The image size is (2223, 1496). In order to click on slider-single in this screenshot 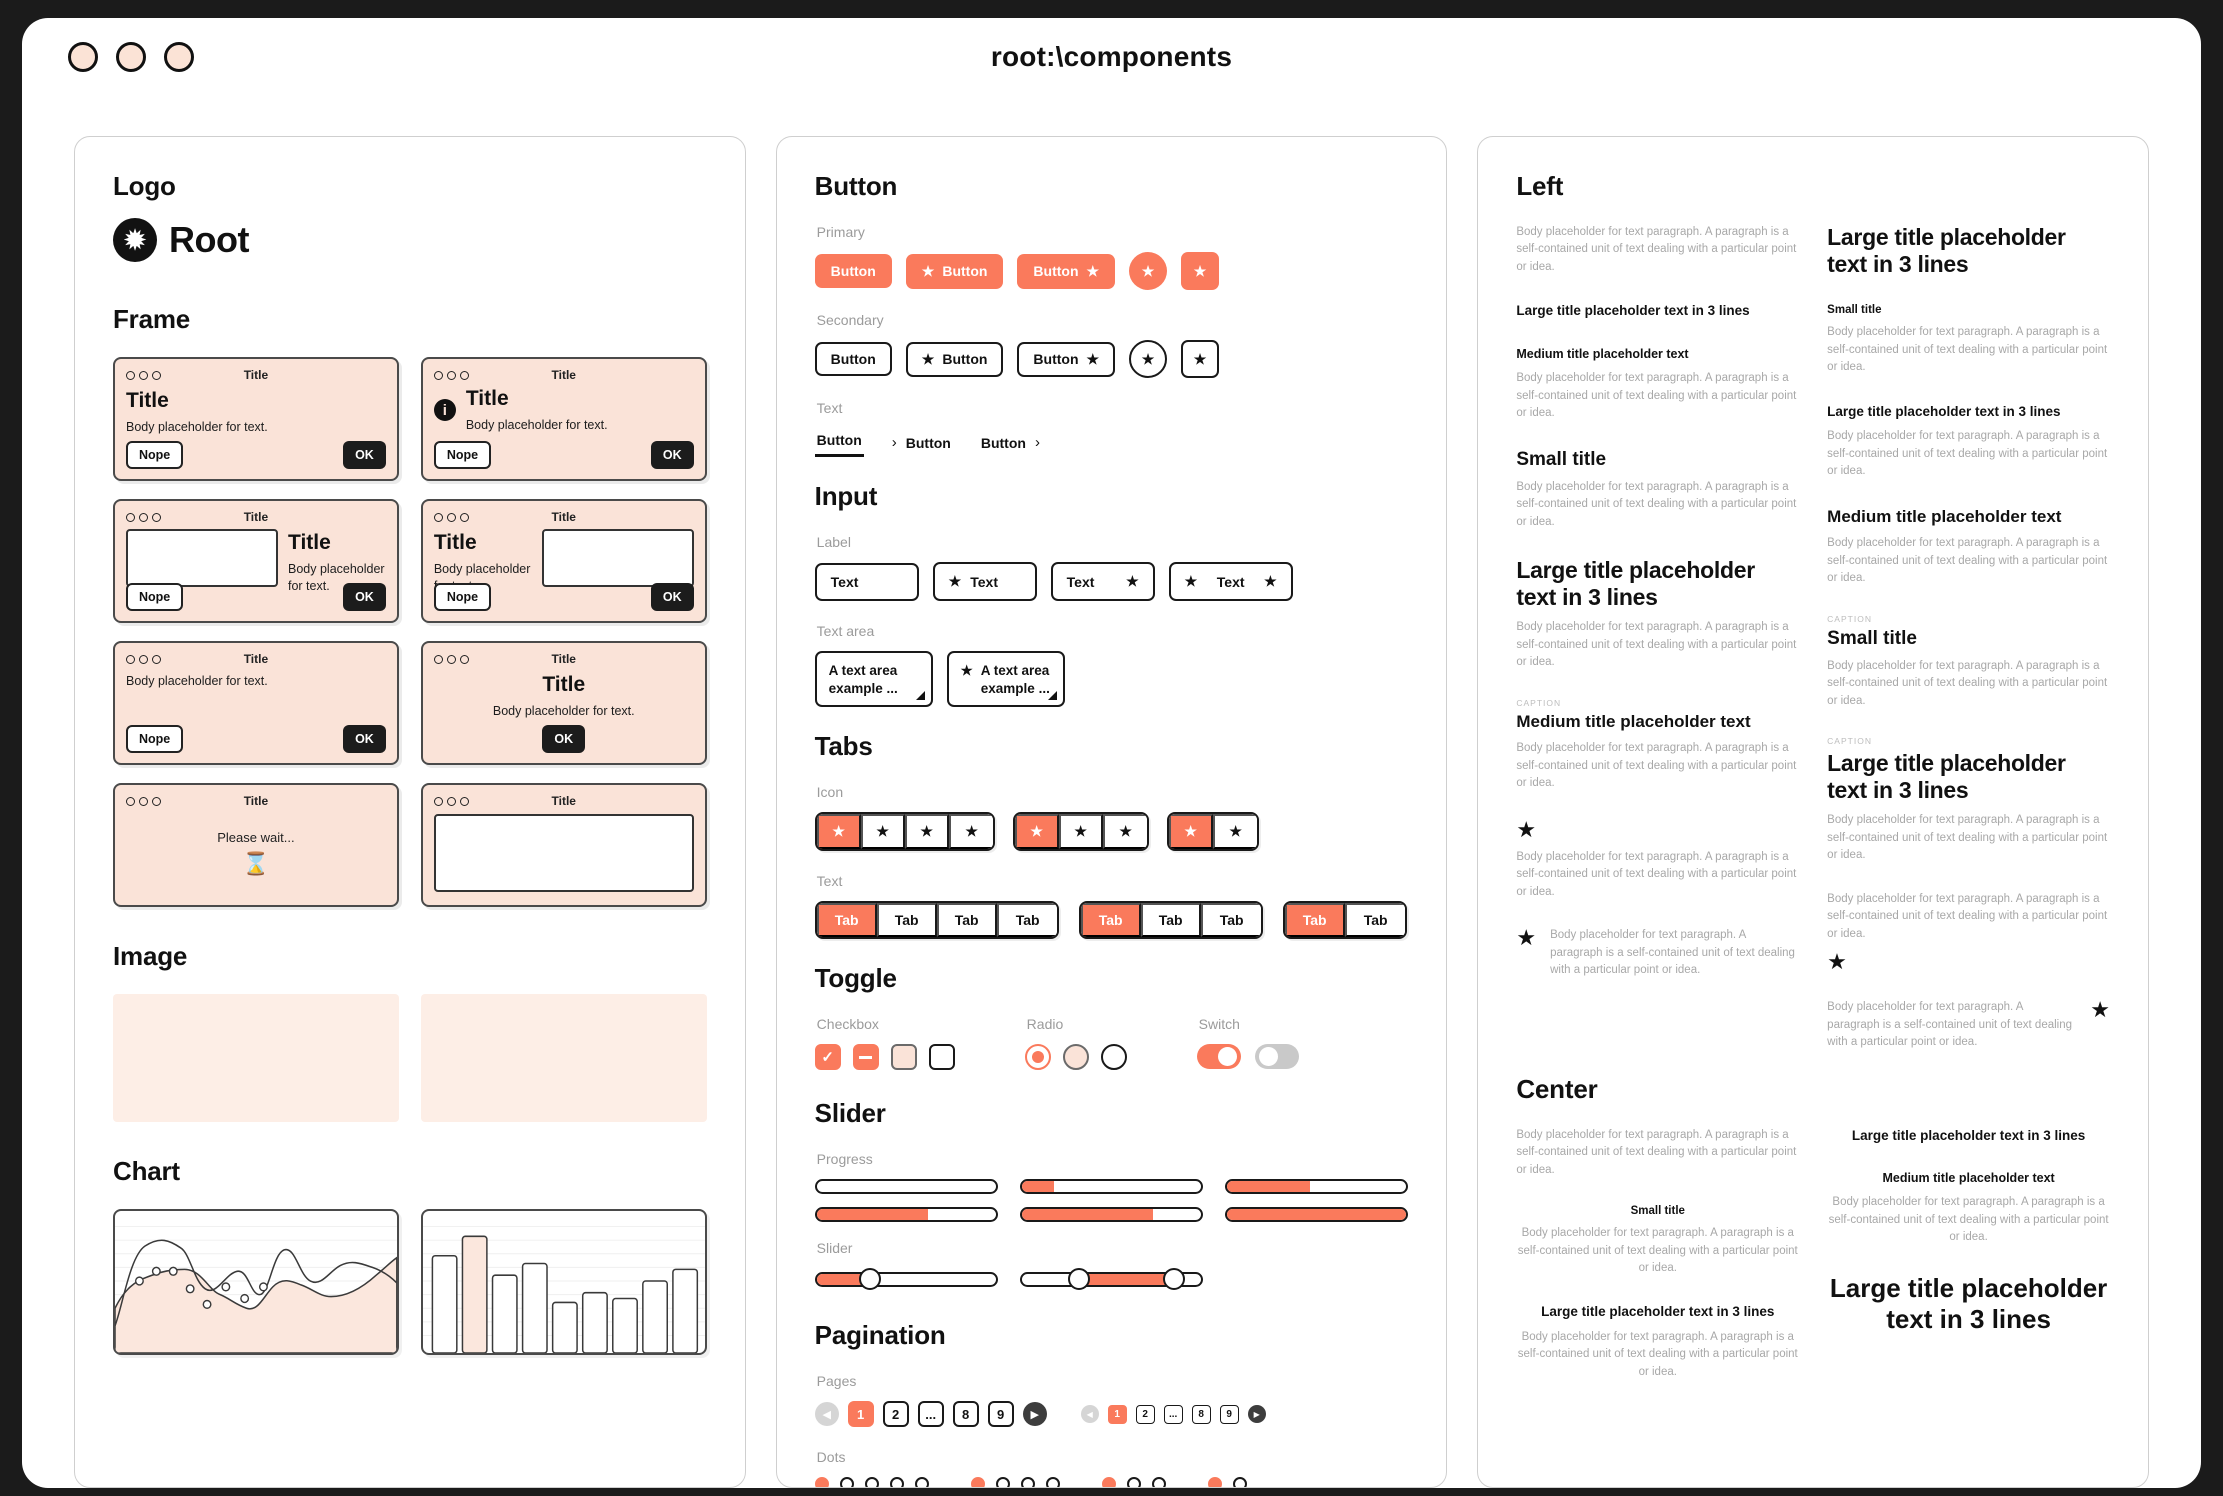, I will do `click(906, 1279)`.